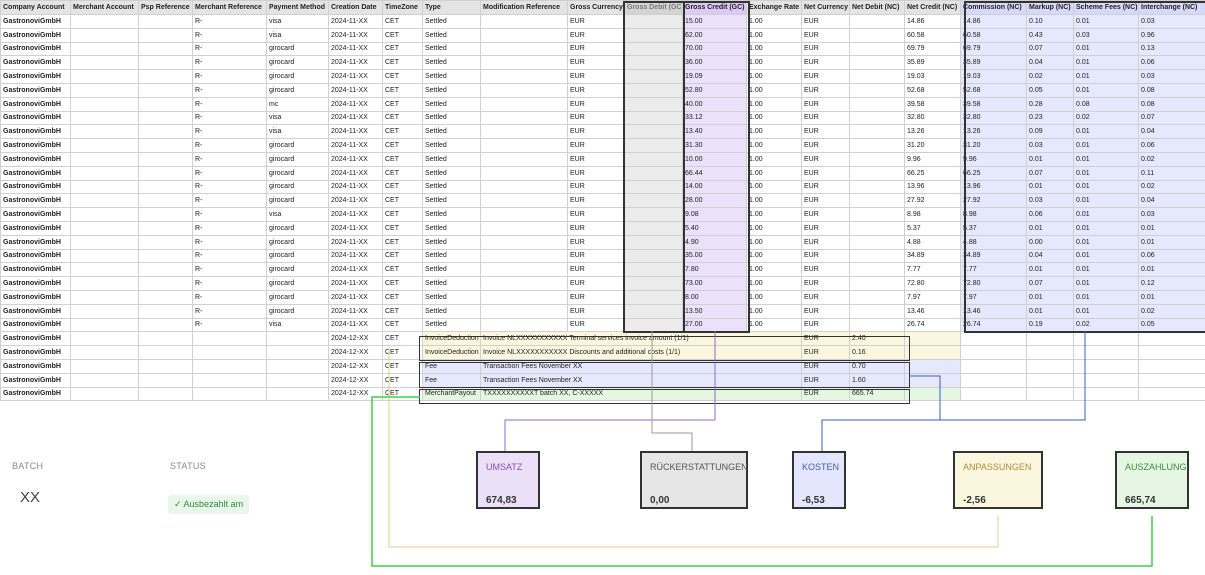 The height and width of the screenshot is (575, 1205). I want to click on batch-value: XX, so click(30, 497).